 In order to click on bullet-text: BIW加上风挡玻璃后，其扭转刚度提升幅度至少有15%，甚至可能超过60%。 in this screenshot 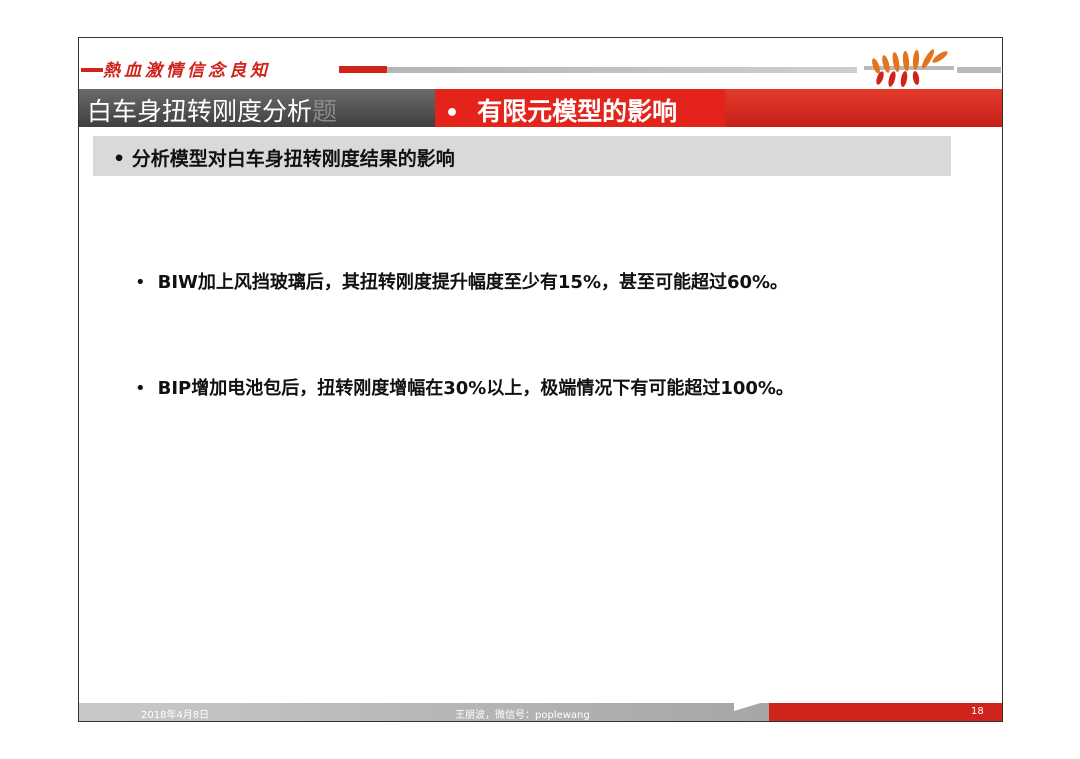, I will do `click(473, 282)`.